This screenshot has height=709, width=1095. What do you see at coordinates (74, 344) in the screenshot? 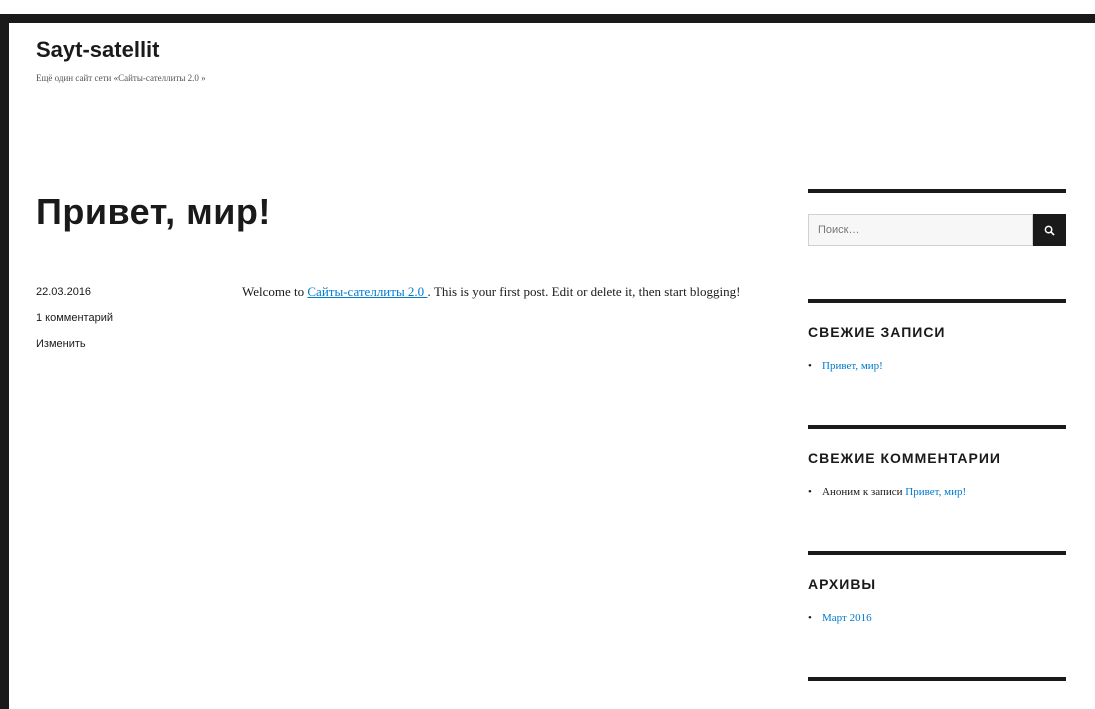
I see `post-edit-link: Изменить` at bounding box center [74, 344].